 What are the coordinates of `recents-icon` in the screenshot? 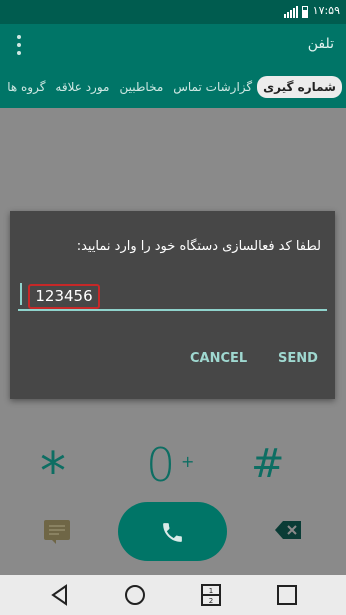 It's located at (287, 595).